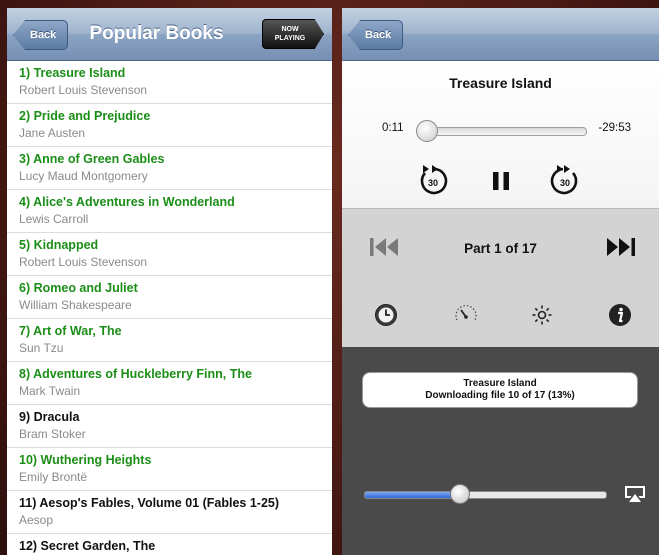  Describe the element at coordinates (290, 29) in the screenshot. I see `now-playing-line1: NOW` at that location.